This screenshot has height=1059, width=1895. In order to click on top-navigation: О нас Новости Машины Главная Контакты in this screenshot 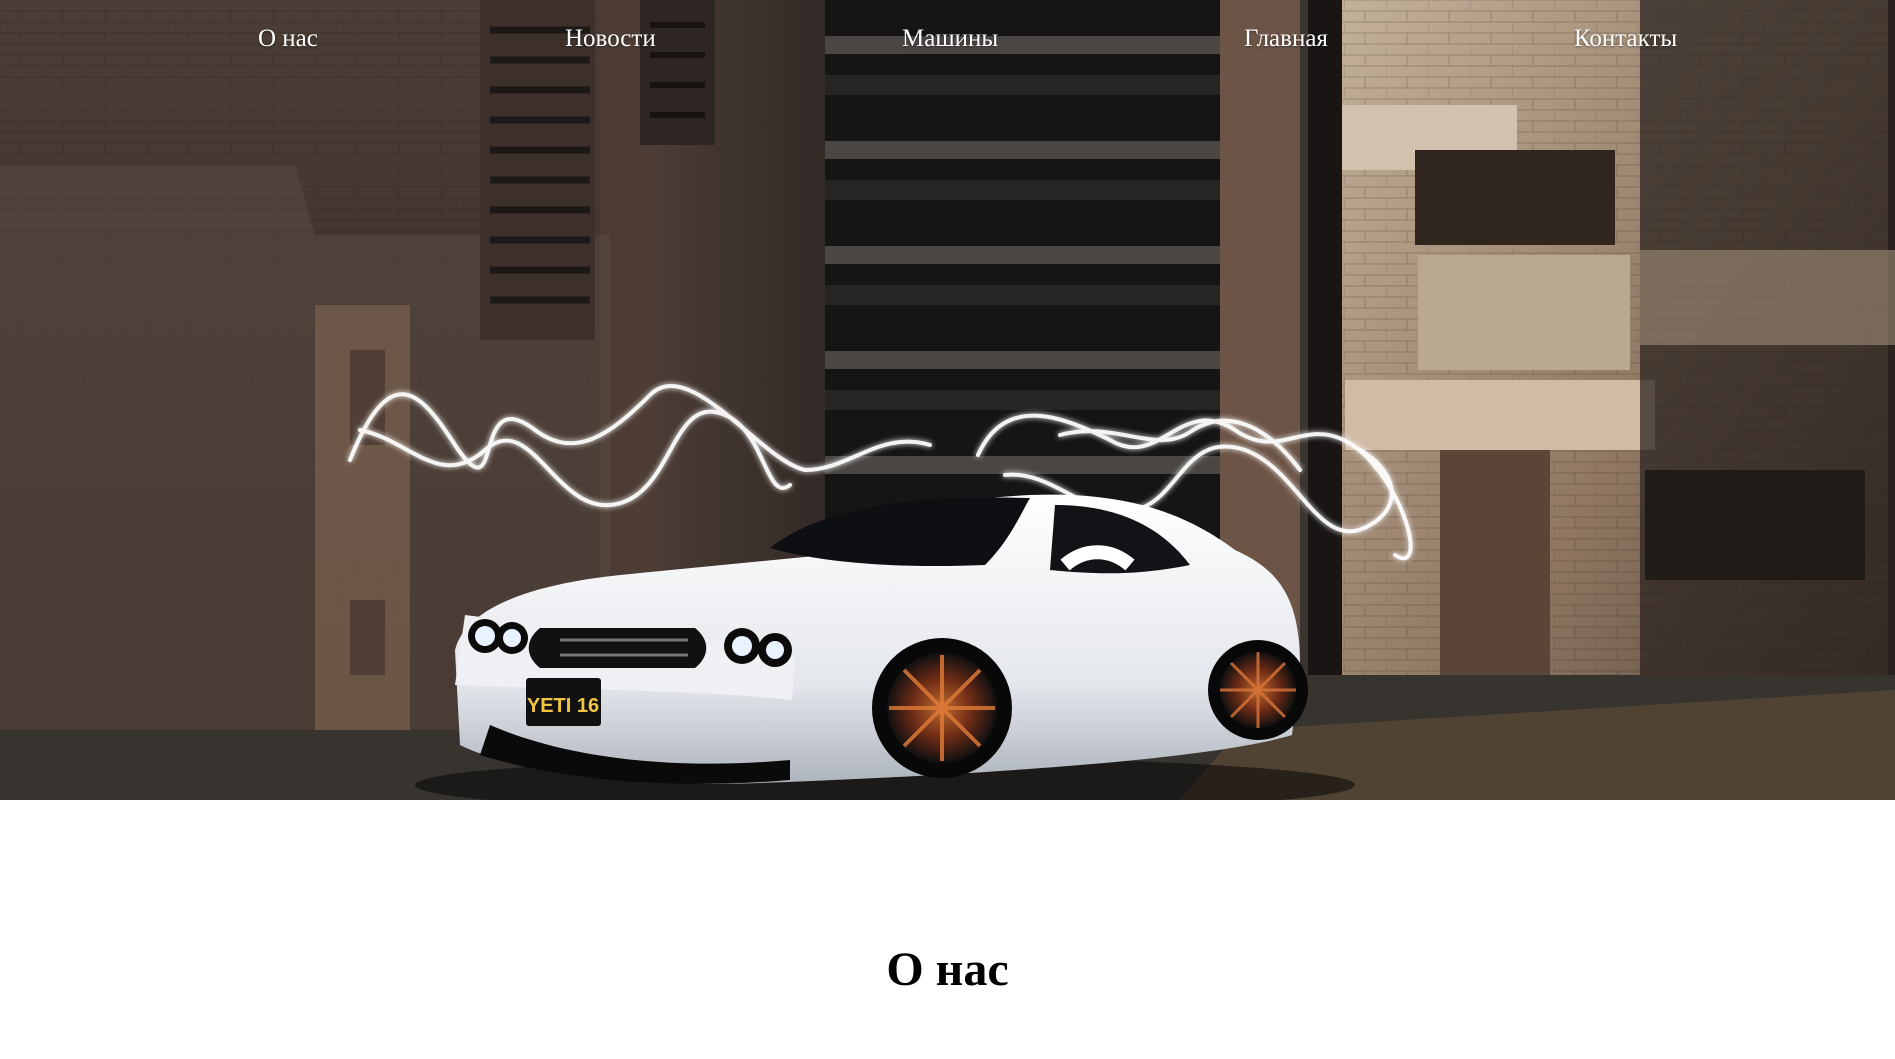, I will do `click(947, 40)`.